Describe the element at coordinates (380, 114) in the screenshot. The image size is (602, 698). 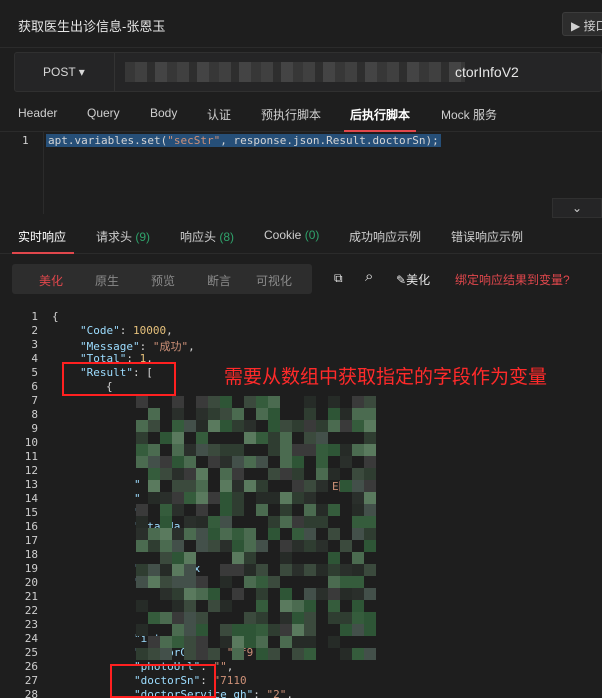
I see `tab-post-script: 后执行脚本` at that location.